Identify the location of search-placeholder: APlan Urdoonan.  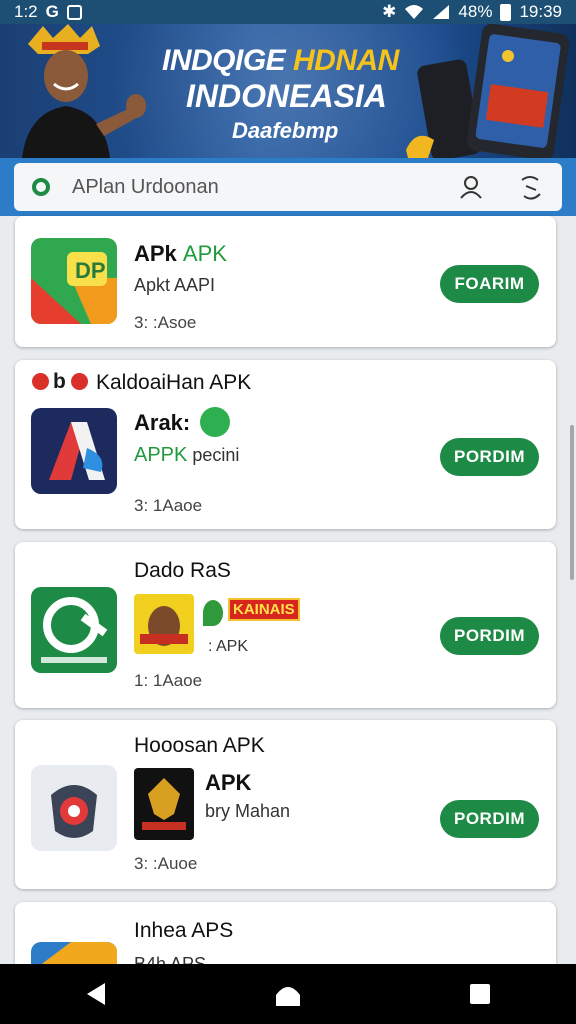
(145, 186).